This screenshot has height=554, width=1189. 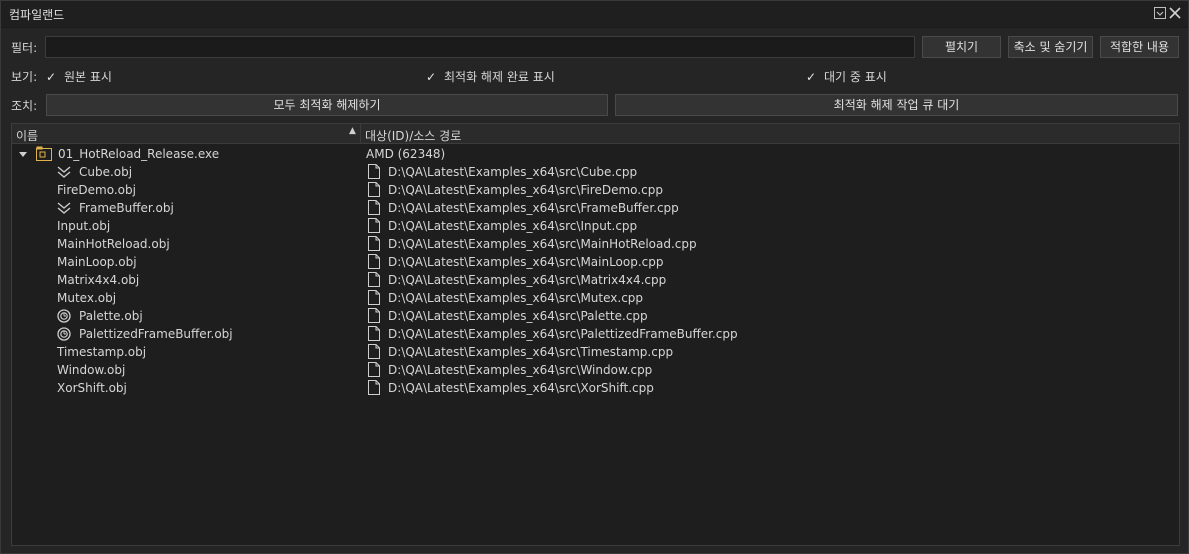 I want to click on executable-icon, so click(x=44, y=155).